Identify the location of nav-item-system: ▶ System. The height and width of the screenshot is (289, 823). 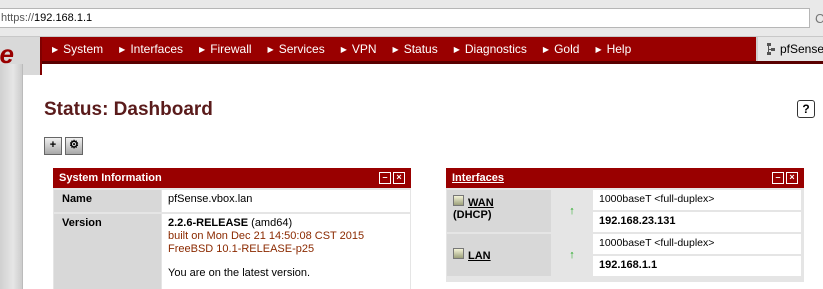
(77, 49).